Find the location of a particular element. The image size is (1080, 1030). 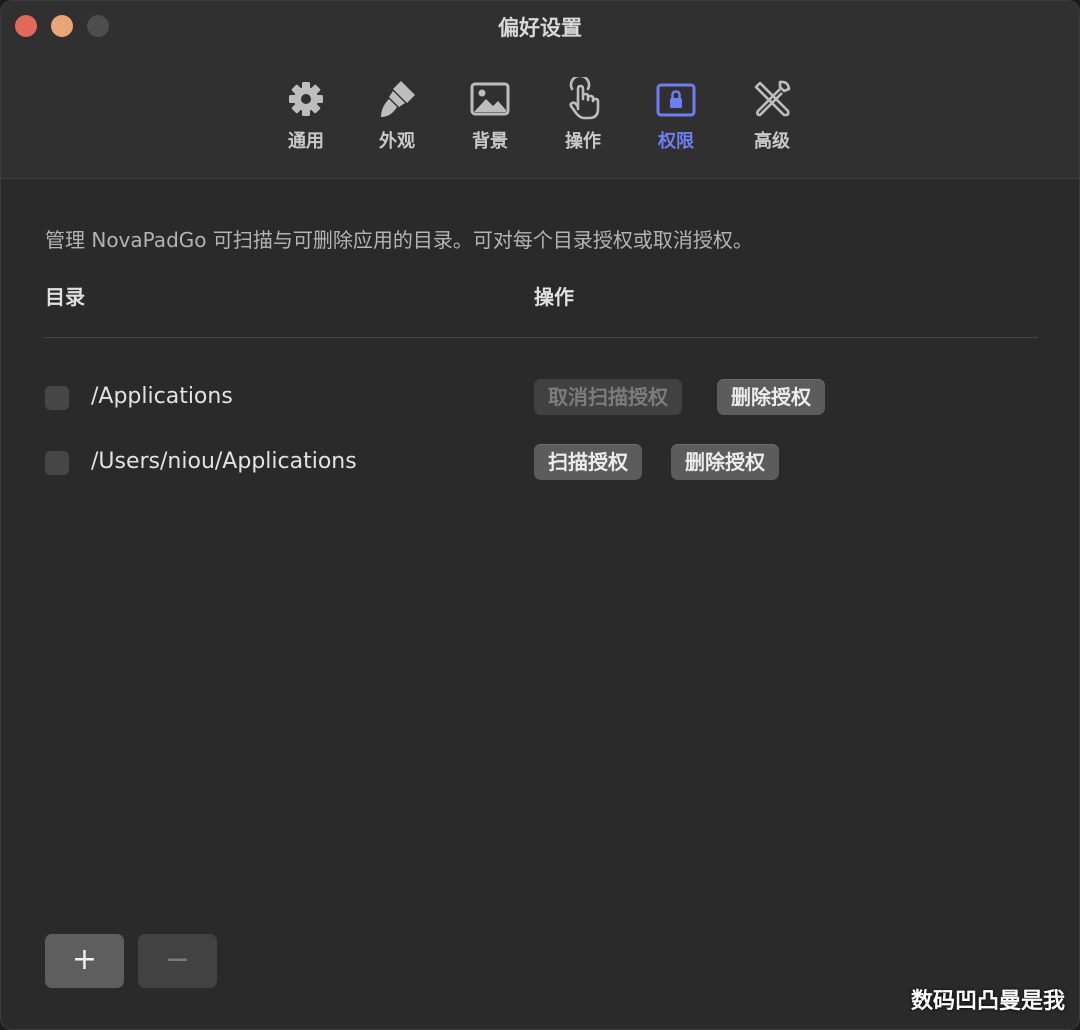

directory-row: /Users/niou/Applications 扫描授权 删除授权 is located at coordinates (540, 464).